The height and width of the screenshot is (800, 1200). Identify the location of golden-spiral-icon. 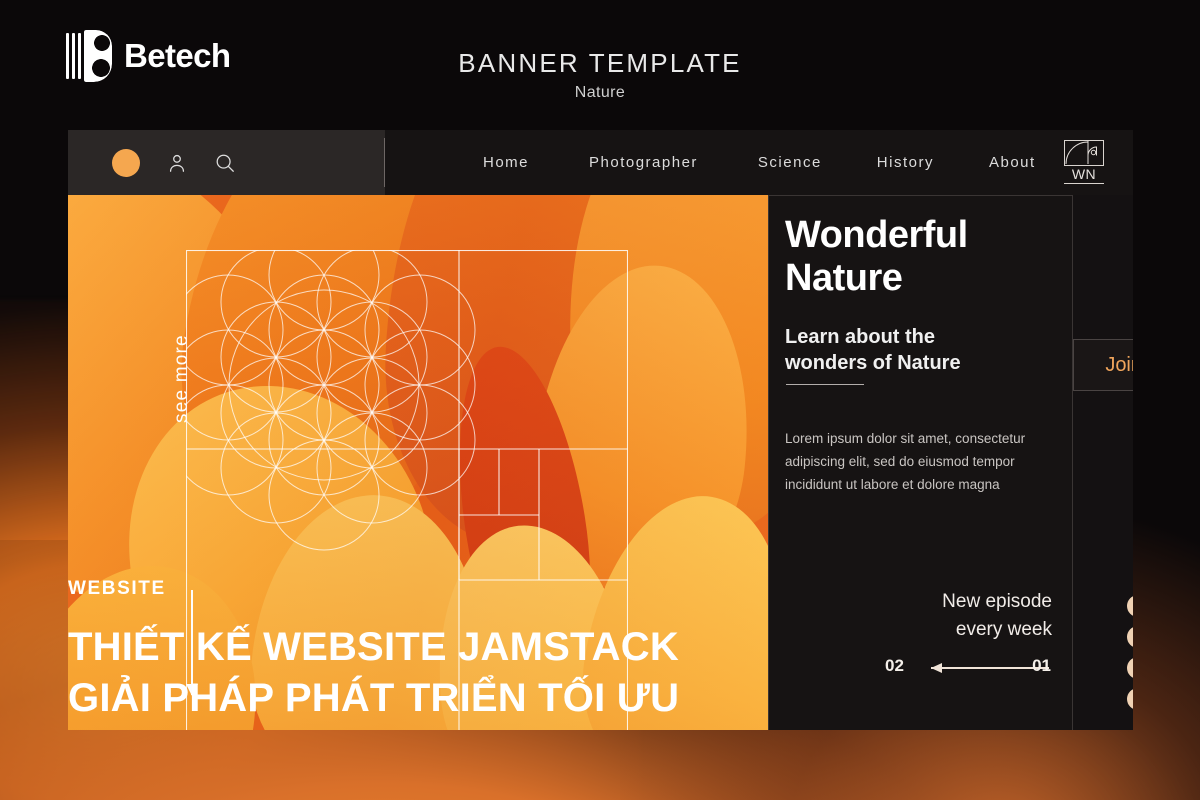
(1084, 153).